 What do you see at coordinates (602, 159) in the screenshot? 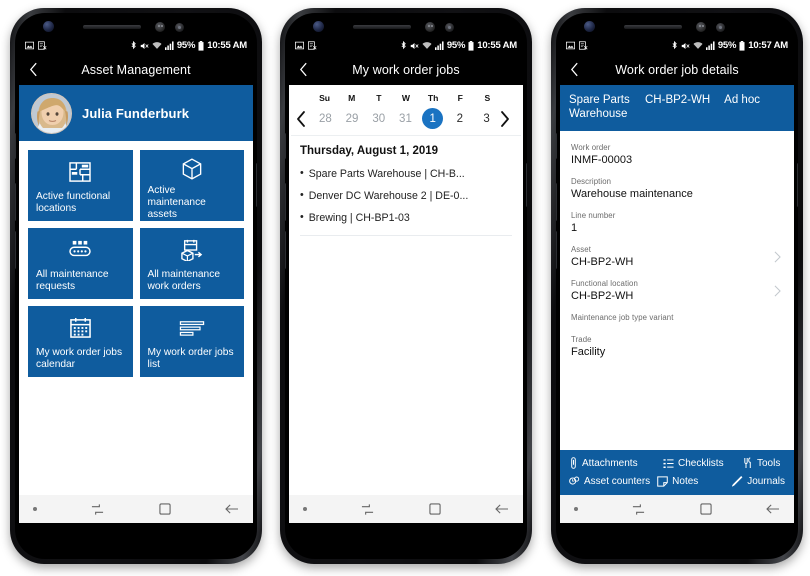
I see `field-value: INMF-00003` at bounding box center [602, 159].